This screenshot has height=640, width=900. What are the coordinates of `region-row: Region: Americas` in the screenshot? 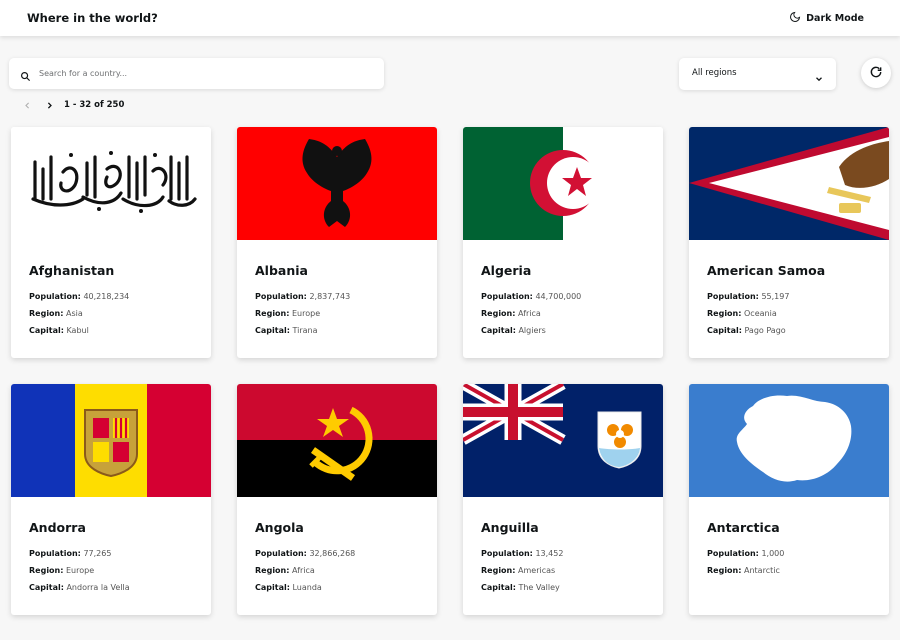 It's located at (518, 570).